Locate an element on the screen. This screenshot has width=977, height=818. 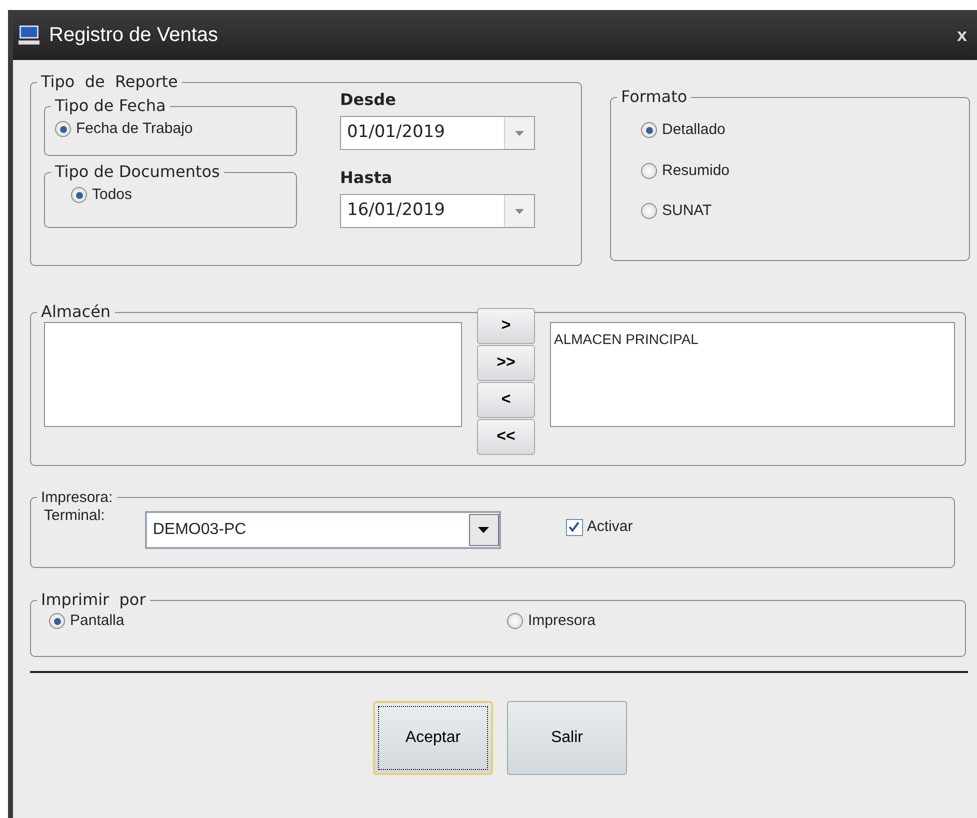
date-field: 01/01/2019 is located at coordinates (437, 133).